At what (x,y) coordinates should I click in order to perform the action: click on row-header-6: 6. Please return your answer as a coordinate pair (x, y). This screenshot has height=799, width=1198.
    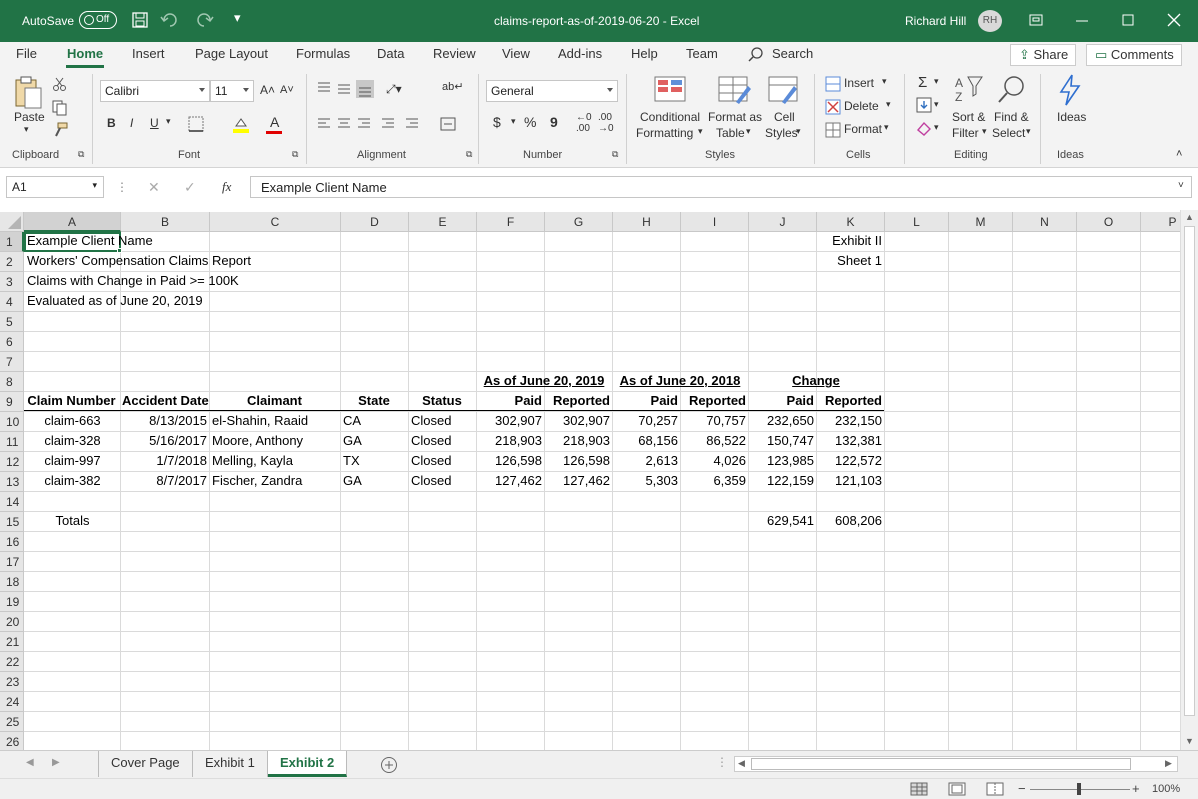
    Looking at the image, I should click on (12, 342).